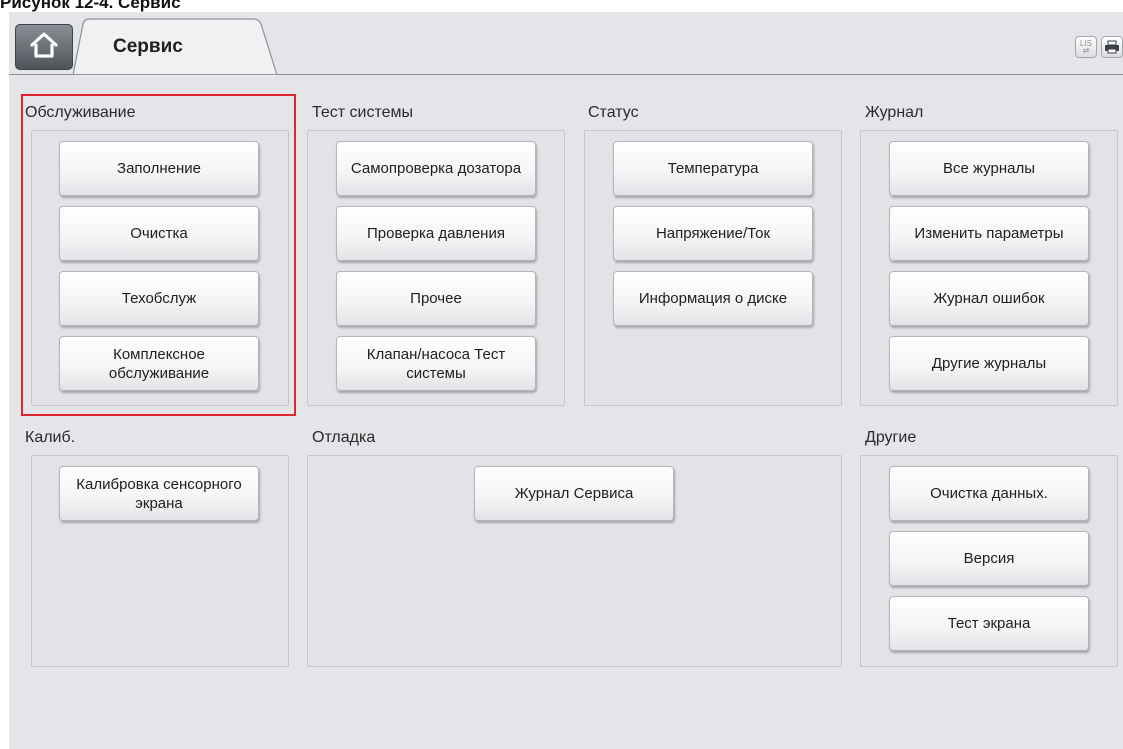 The height and width of the screenshot is (749, 1123). What do you see at coordinates (713, 233) in the screenshot?
I see `voltage-current-button: Напряжение/Ток` at bounding box center [713, 233].